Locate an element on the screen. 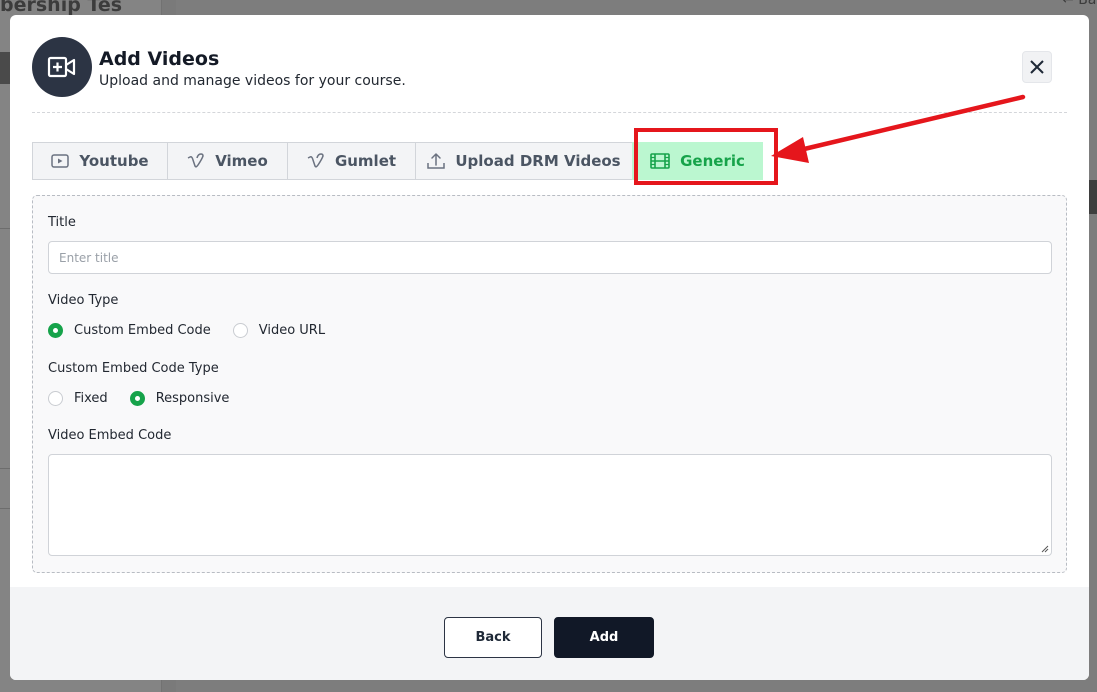  embed-code-textarea is located at coordinates (550, 505).